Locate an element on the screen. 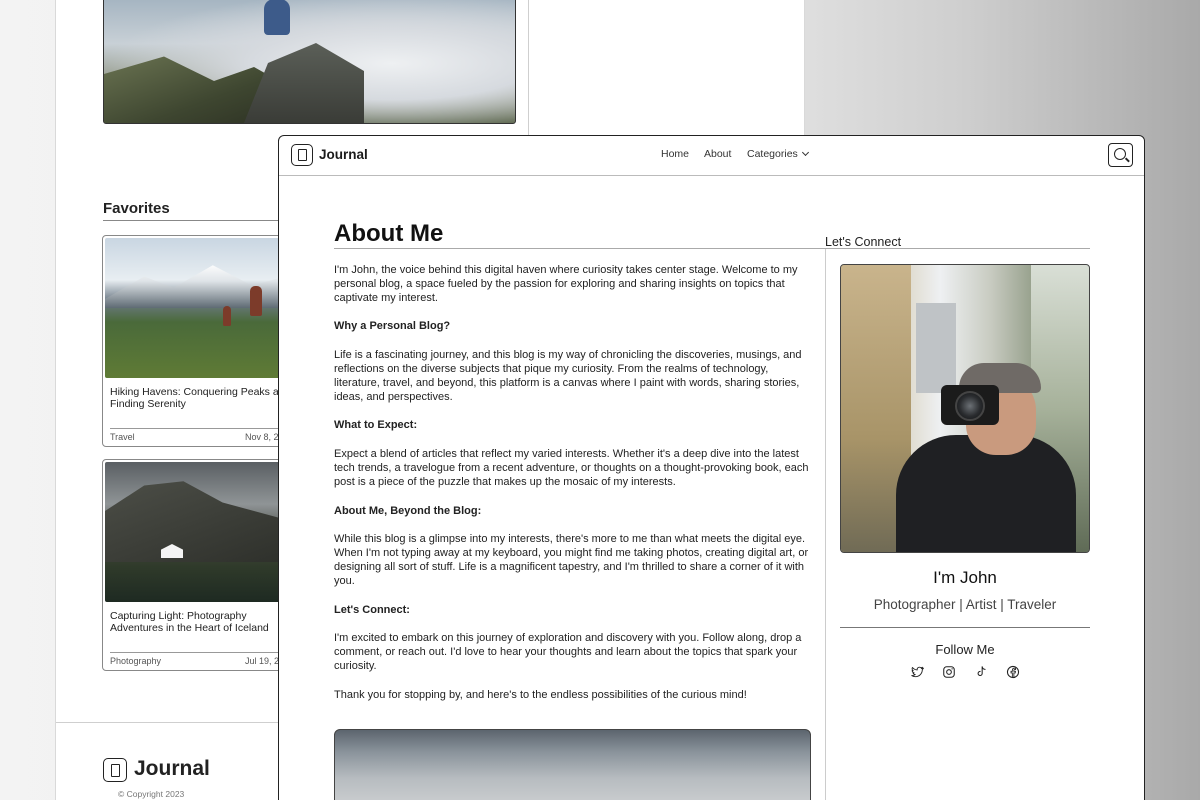 This screenshot has height=800, width=1200. section-heading: Let's Connect: is located at coordinates (372, 609).